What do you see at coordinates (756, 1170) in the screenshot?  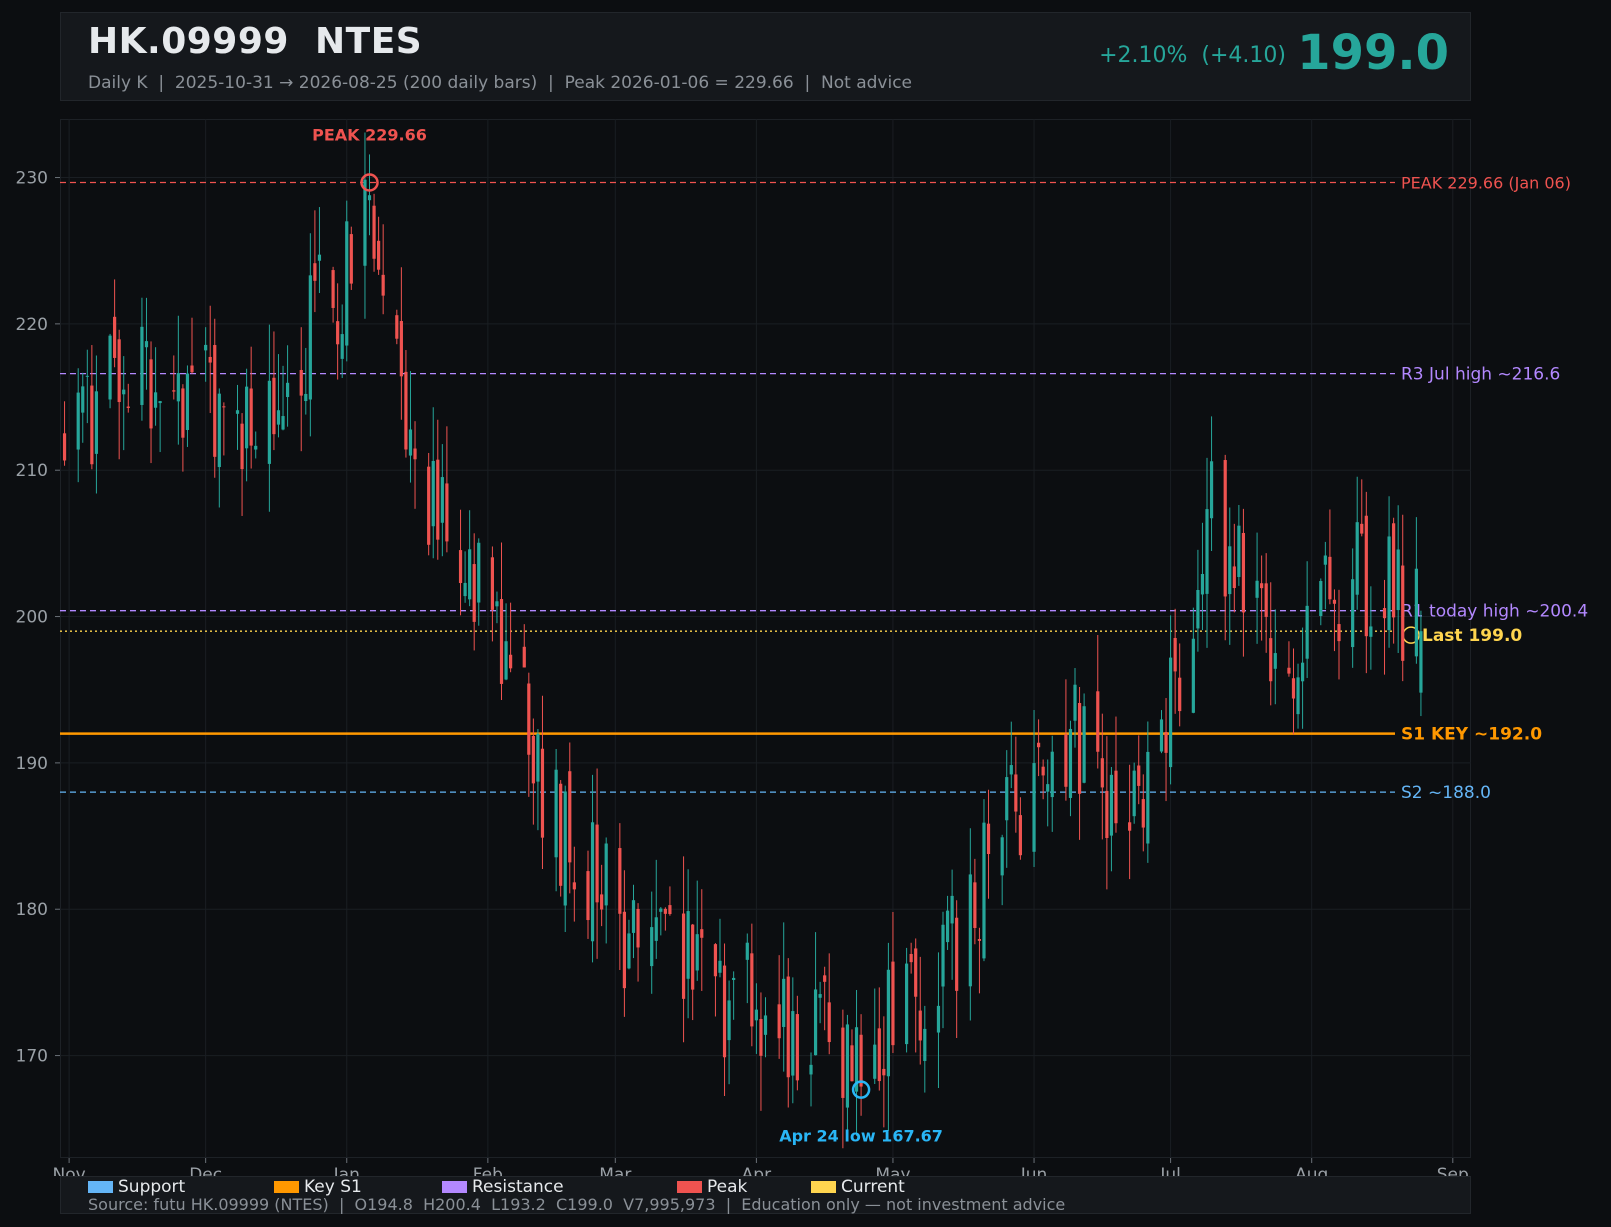 I see `x-tick-label: Apr` at bounding box center [756, 1170].